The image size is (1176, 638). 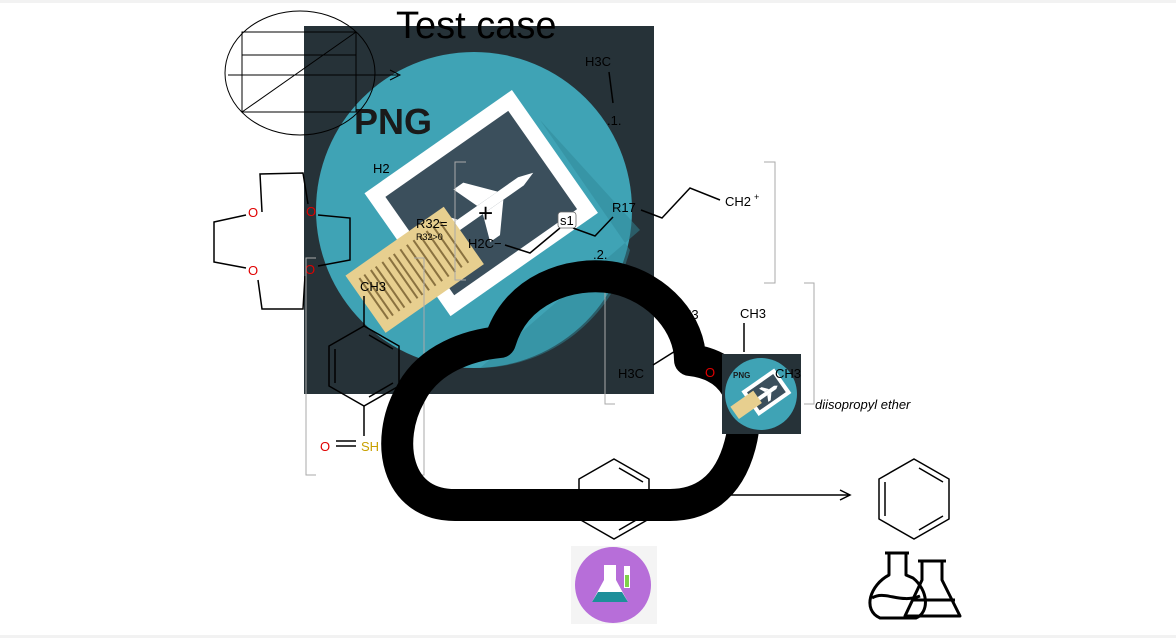 What do you see at coordinates (393, 121) in the screenshot?
I see `png-label: PNG` at bounding box center [393, 121].